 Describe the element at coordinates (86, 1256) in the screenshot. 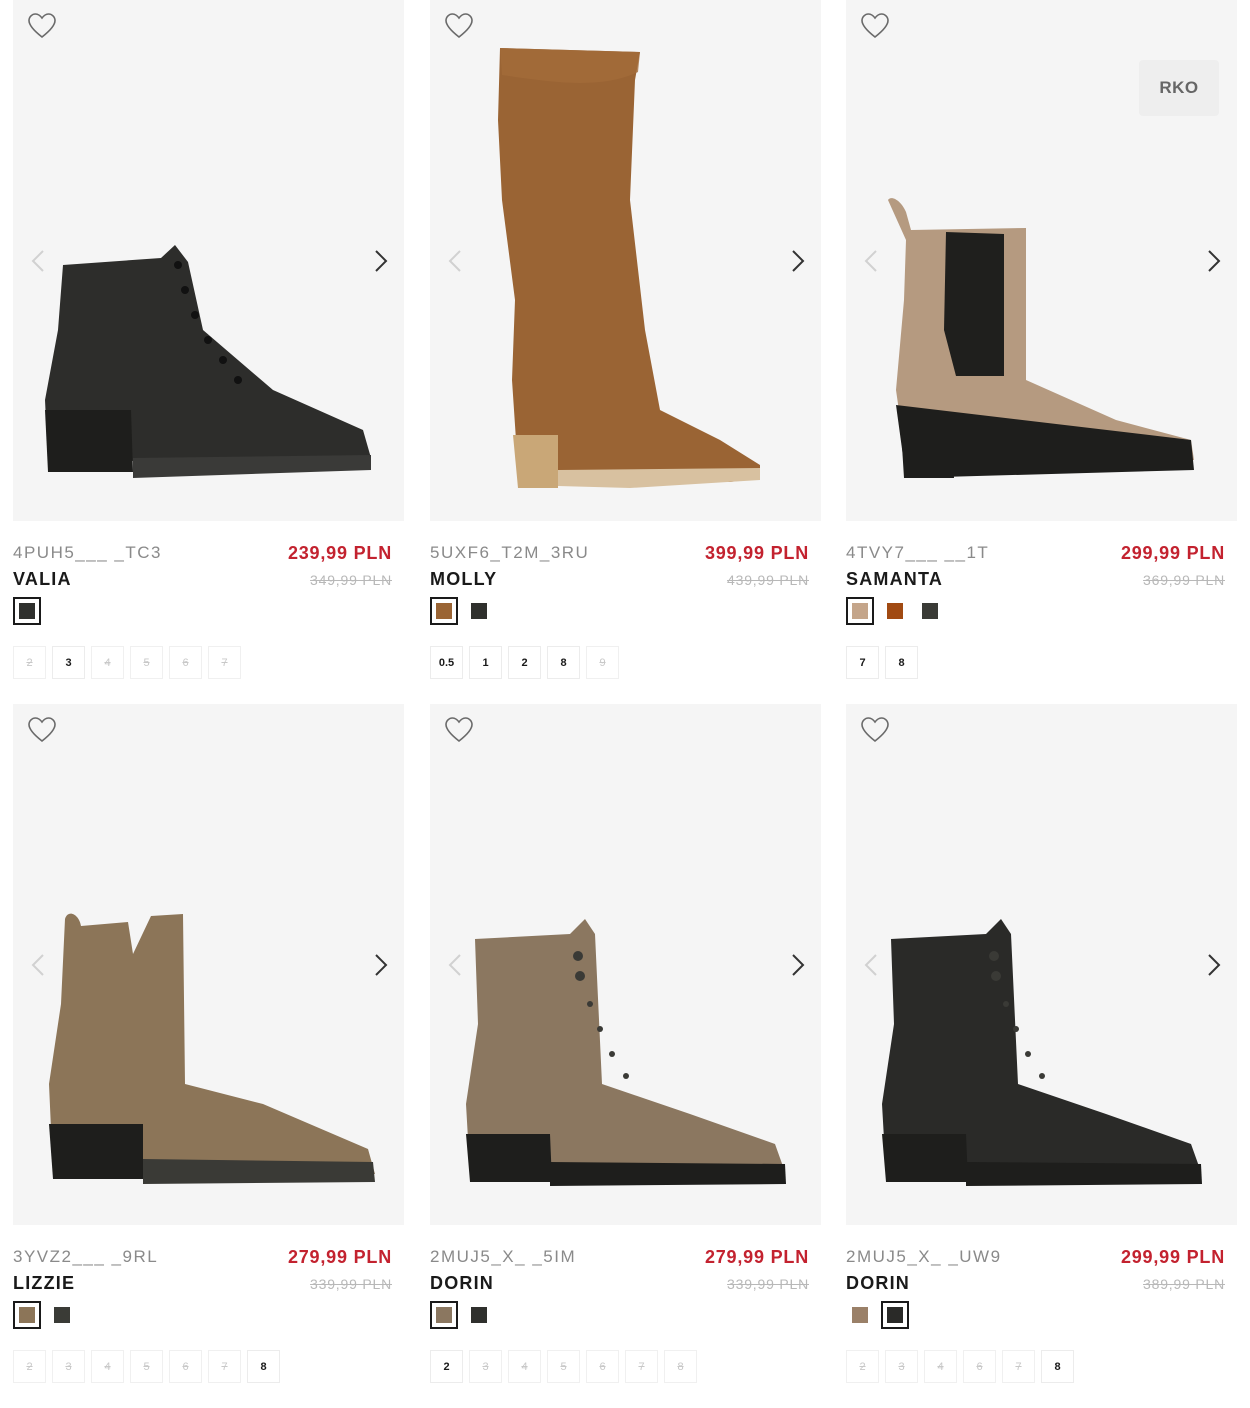

I see `product-sku: 3YVZ2___ _9RL` at that location.